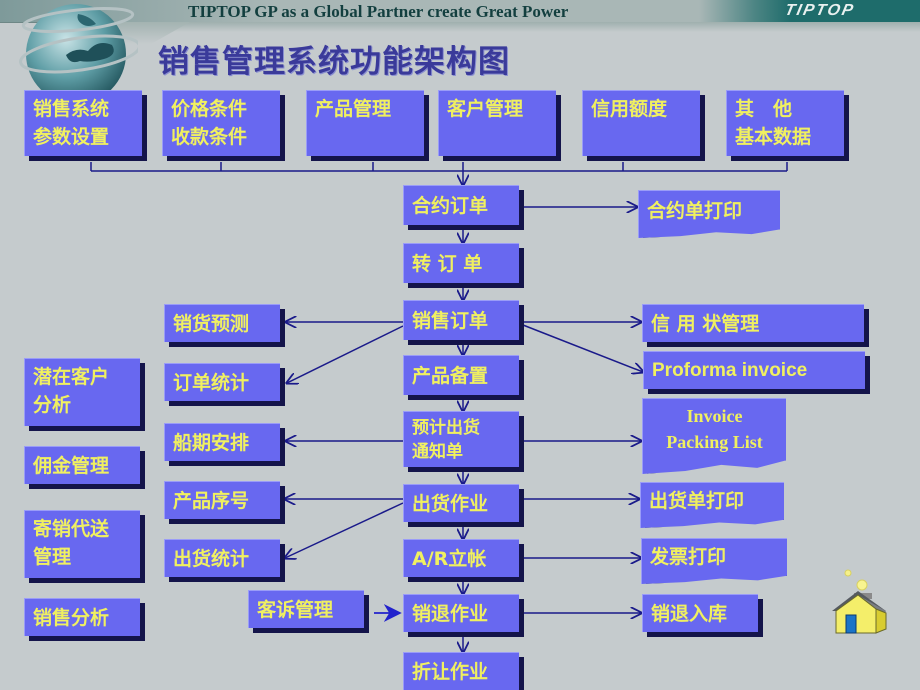 Image resolution: width=920 pixels, height=690 pixels. Describe the element at coordinates (209, 137) in the screenshot. I see `box-line: 收款条件` at that location.